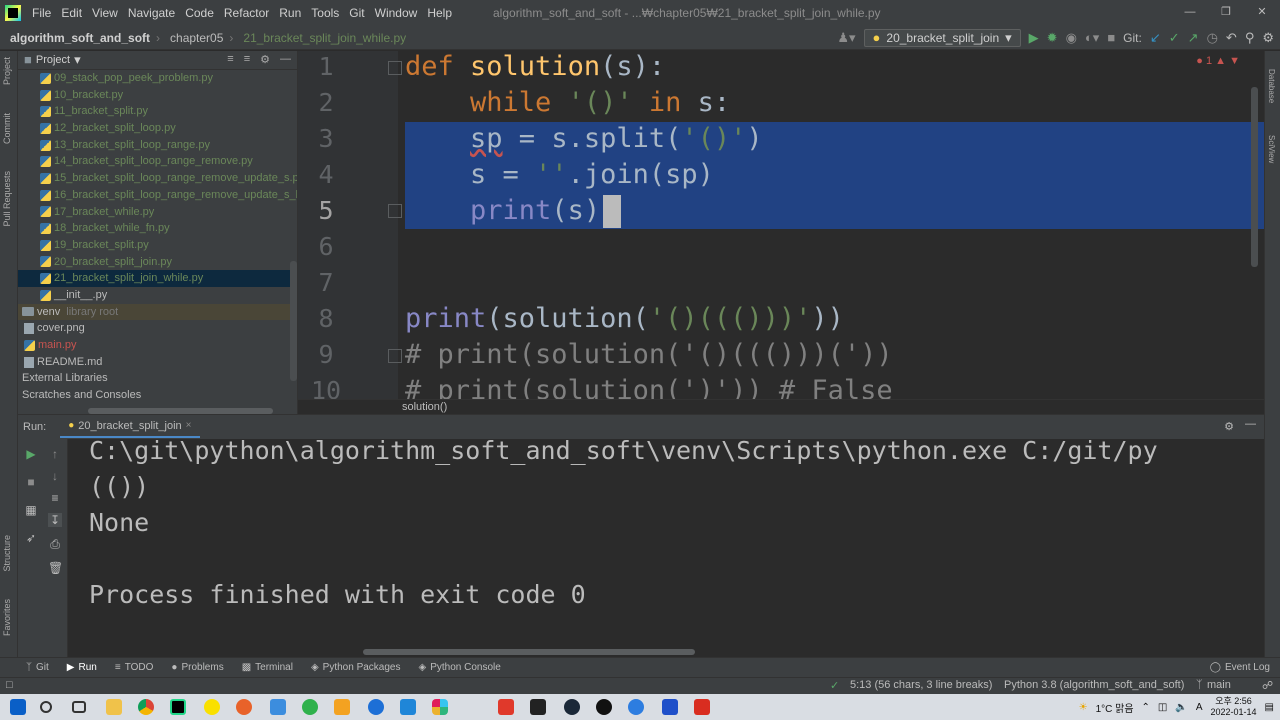 The height and width of the screenshot is (720, 1280). I want to click on sublime-icon, so click(342, 707).